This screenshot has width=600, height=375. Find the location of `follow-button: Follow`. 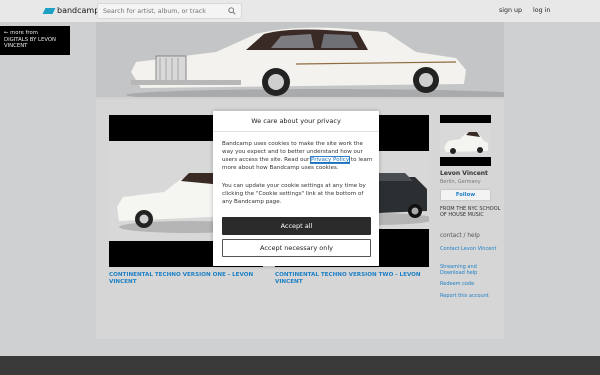

follow-button: Follow is located at coordinates (465, 195).